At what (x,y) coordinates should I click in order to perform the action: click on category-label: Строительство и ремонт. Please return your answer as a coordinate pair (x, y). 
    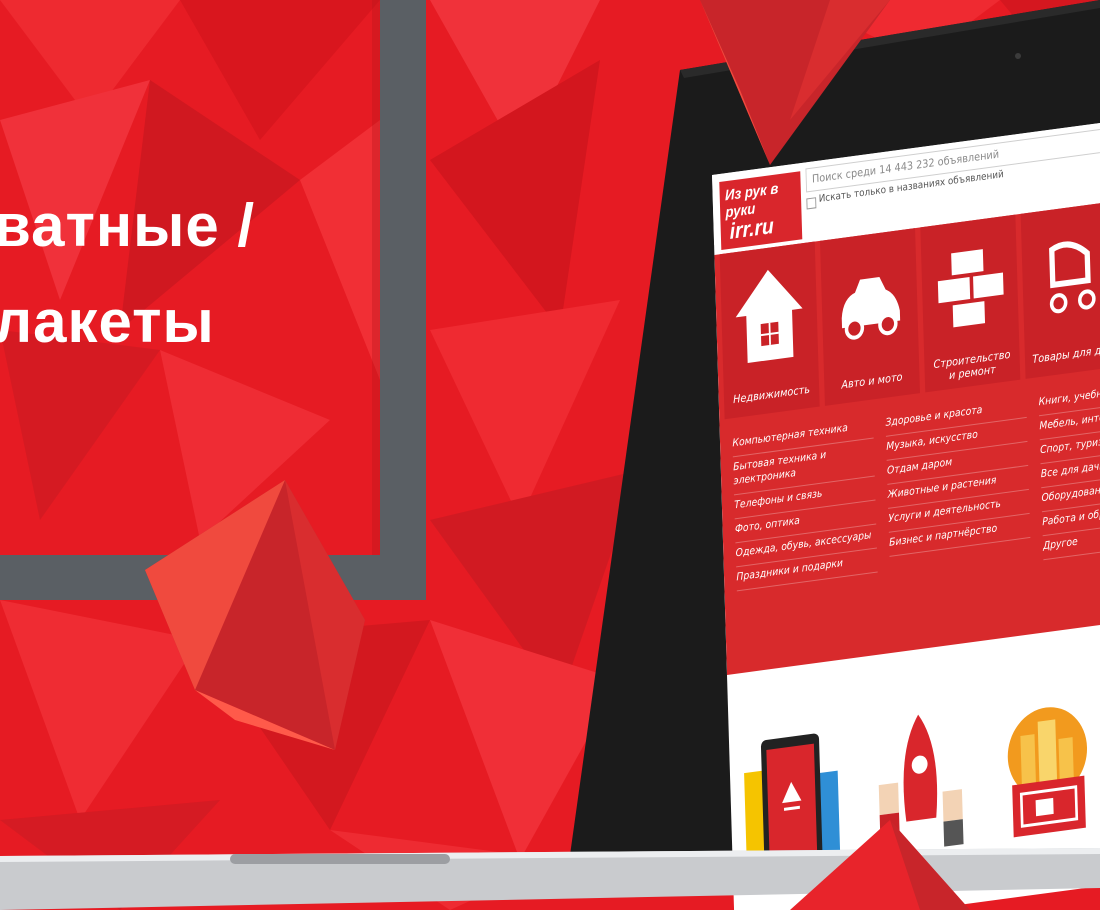
    Looking at the image, I should click on (972, 365).